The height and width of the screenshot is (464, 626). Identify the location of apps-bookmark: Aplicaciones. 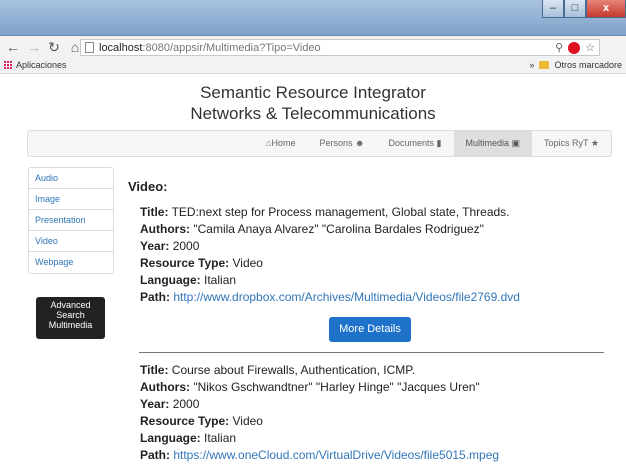
(35, 65).